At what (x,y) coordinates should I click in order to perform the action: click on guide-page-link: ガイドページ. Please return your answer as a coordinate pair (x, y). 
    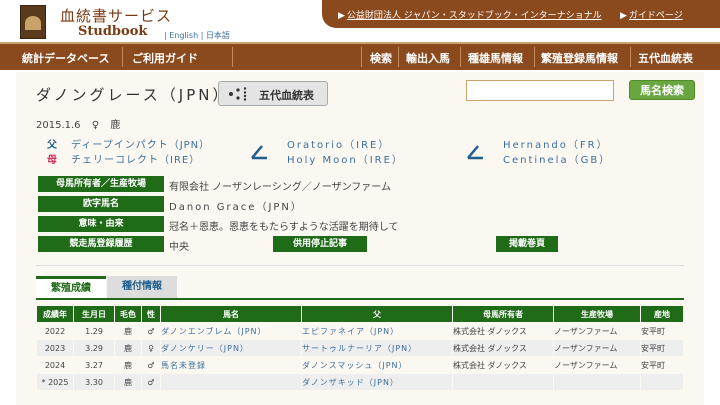
    Looking at the image, I should click on (651, 14).